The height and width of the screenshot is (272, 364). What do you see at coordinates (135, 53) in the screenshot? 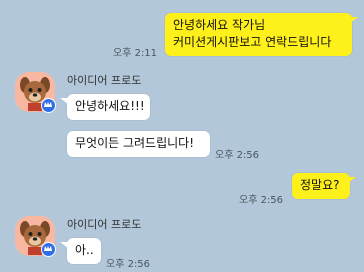
I see `message-timestamp: 오후 2:11` at bounding box center [135, 53].